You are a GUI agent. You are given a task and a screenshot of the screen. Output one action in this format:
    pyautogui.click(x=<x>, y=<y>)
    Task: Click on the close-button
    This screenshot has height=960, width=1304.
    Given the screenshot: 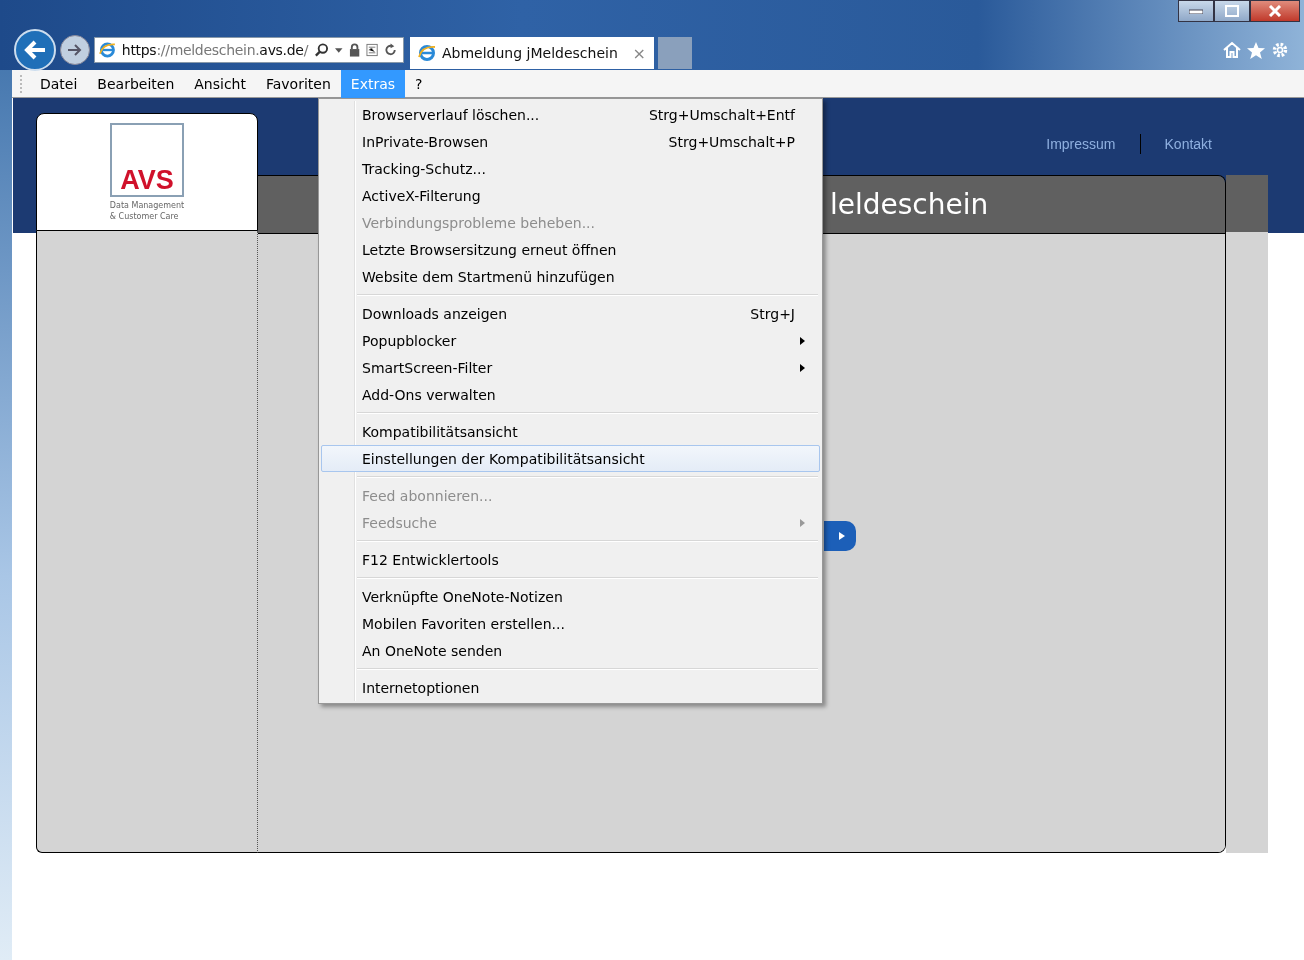 What is the action you would take?
    pyautogui.click(x=1275, y=11)
    